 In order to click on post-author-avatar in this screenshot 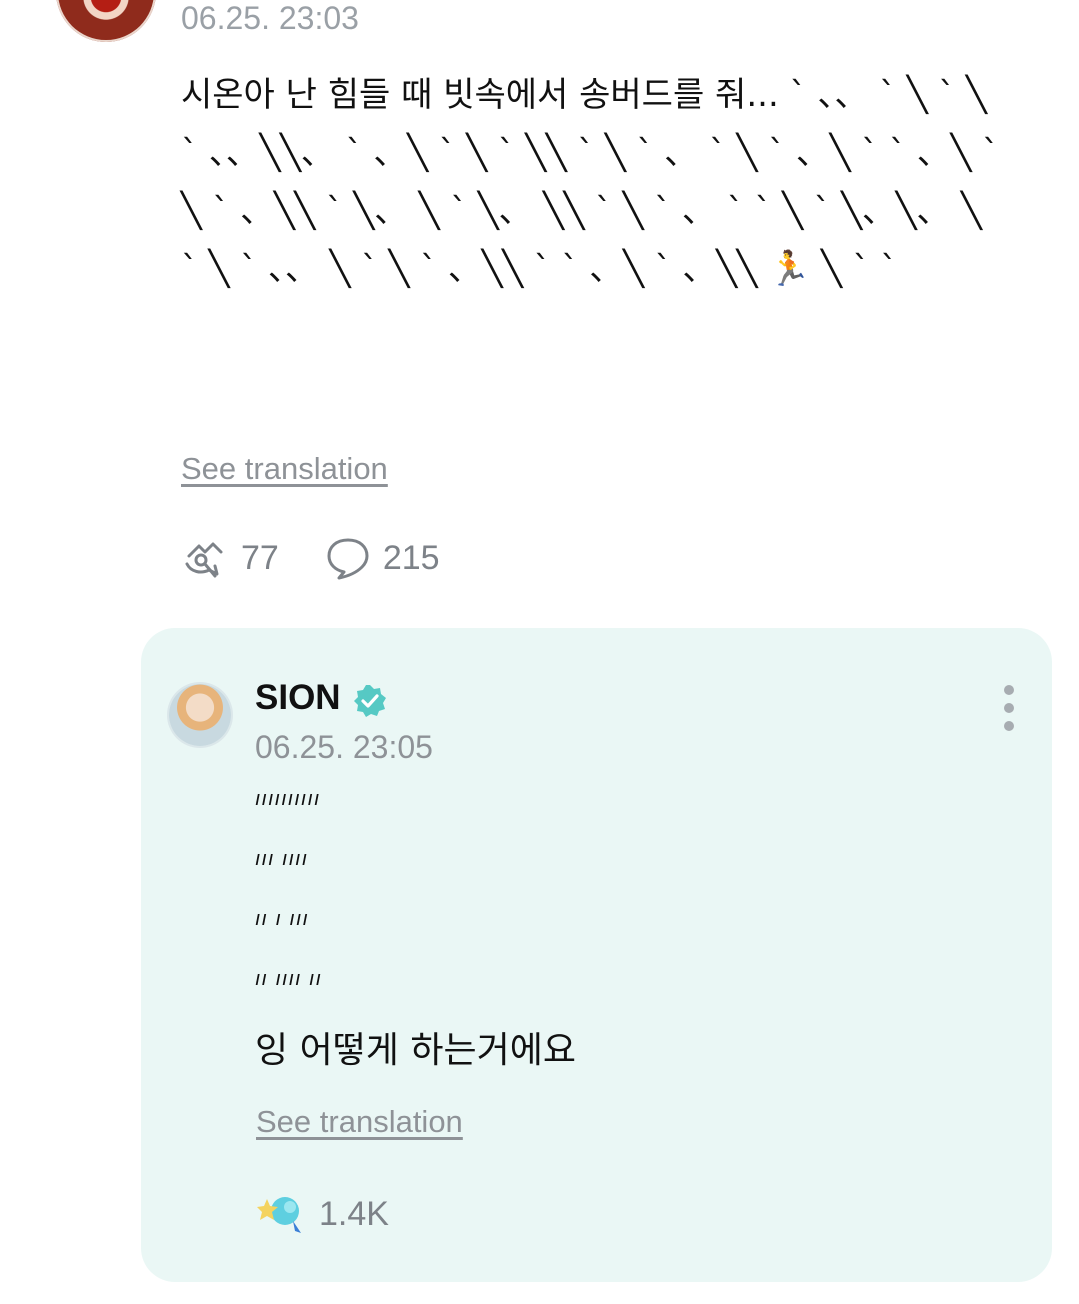, I will do `click(106, 21)`.